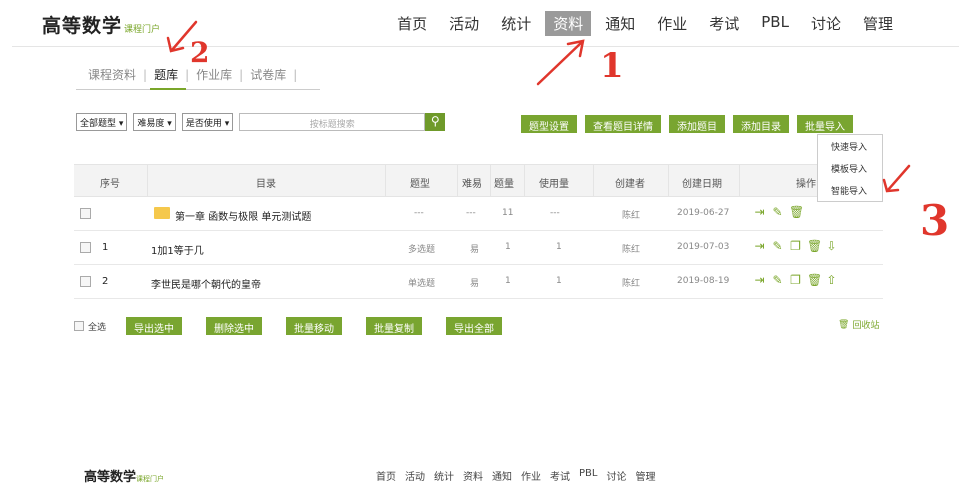 This screenshot has height=483, width=971. Describe the element at coordinates (485, 46) in the screenshot. I see `header-divider` at that location.